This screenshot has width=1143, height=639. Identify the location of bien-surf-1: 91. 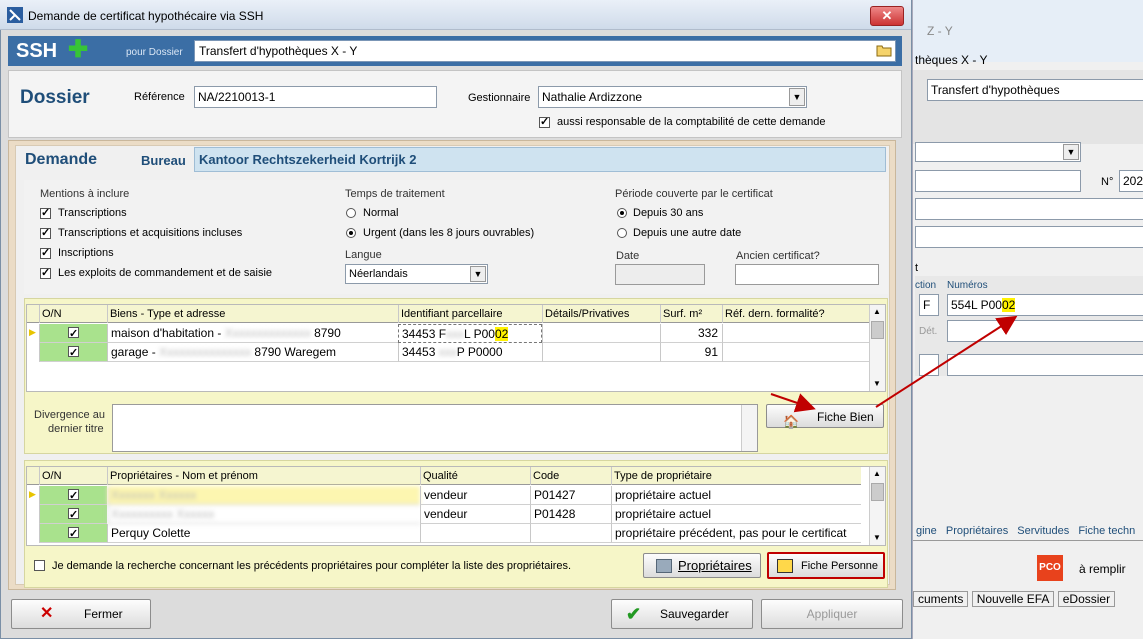
(691, 352).